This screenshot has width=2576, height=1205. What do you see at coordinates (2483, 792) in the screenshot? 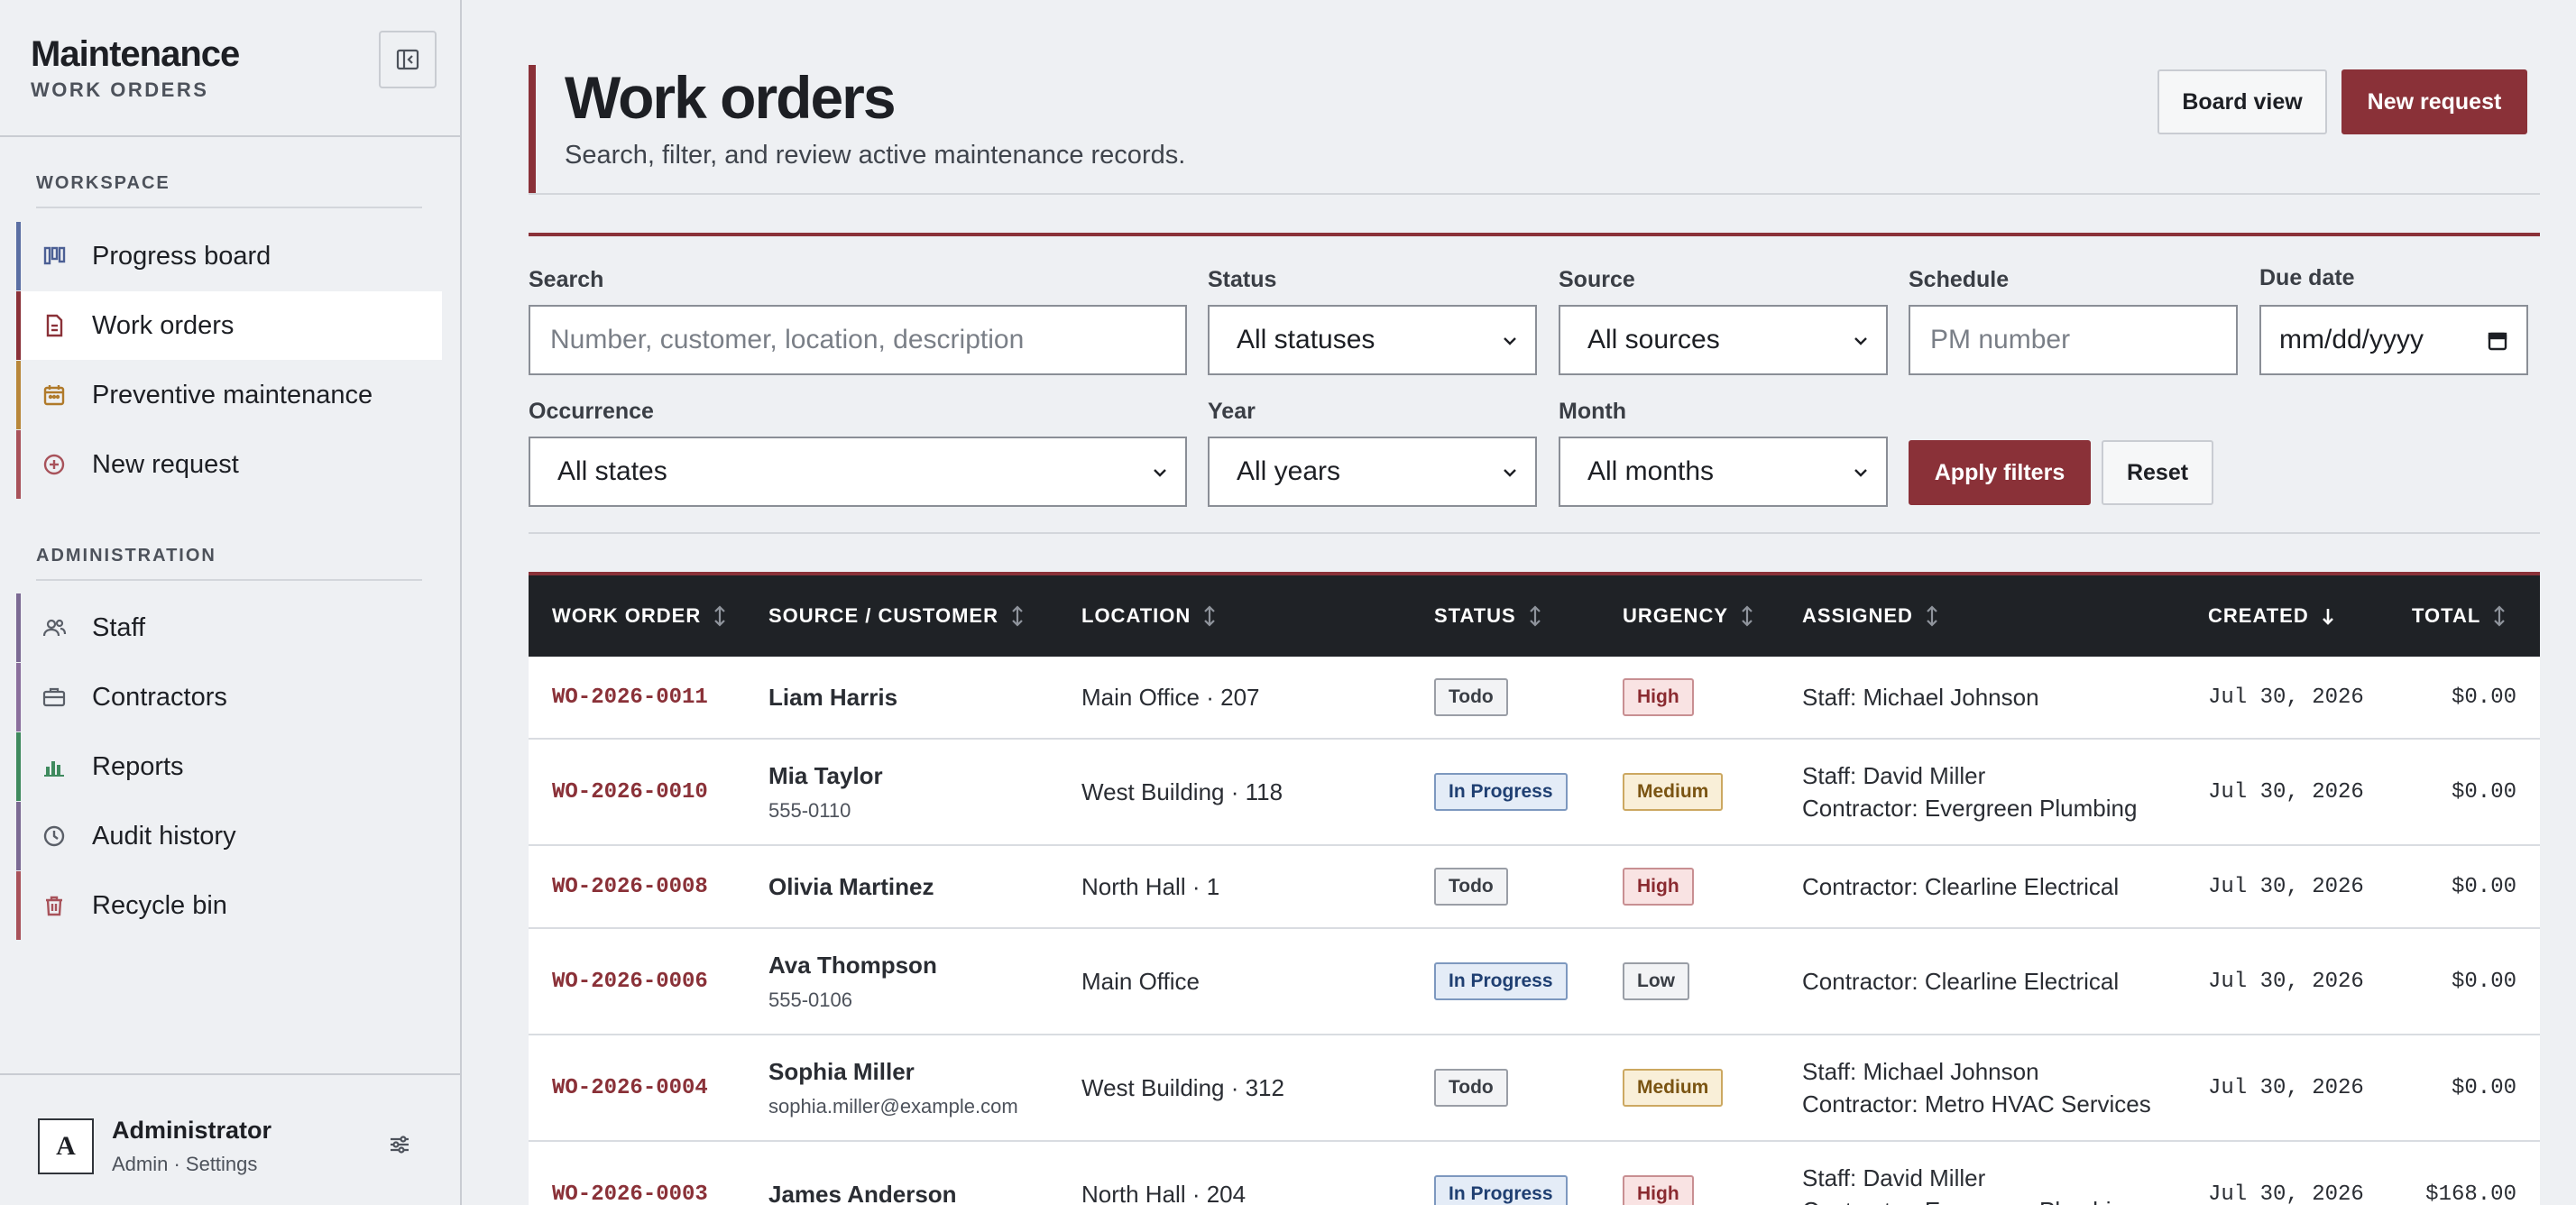
I see `total-amount: $0.00` at bounding box center [2483, 792].